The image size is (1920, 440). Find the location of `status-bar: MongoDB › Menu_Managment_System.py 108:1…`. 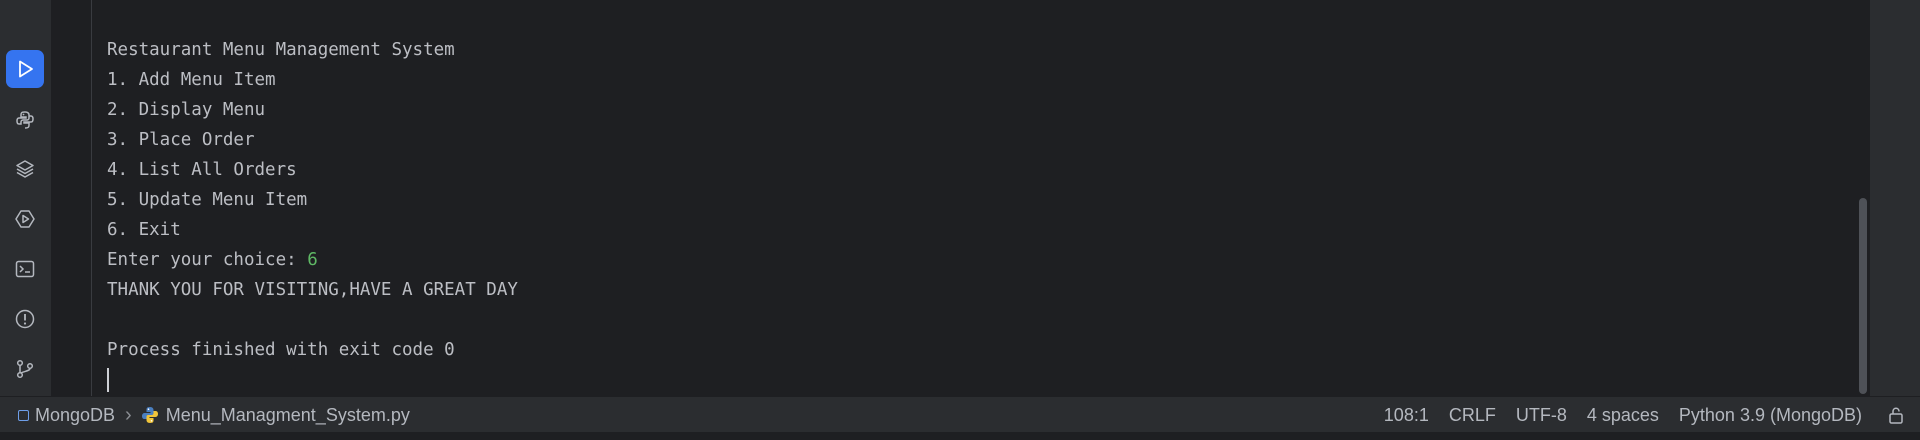

status-bar: MongoDB › Menu_Managment_System.py 108:1… is located at coordinates (960, 414).